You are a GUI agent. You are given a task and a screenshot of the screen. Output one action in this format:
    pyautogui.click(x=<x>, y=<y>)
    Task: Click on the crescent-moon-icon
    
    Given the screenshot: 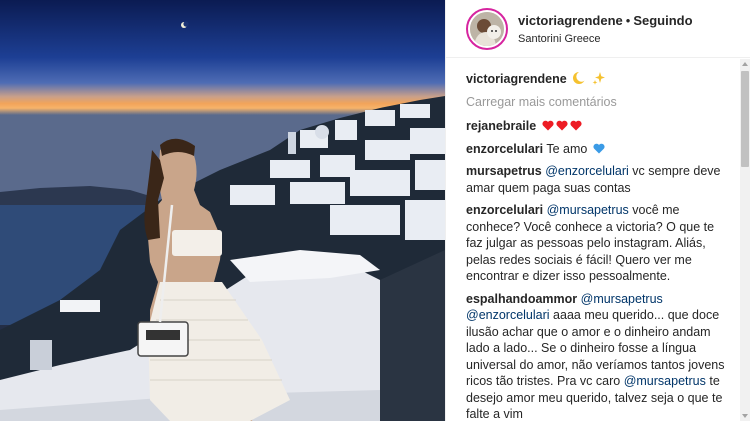 What is the action you would take?
    pyautogui.click(x=580, y=77)
    